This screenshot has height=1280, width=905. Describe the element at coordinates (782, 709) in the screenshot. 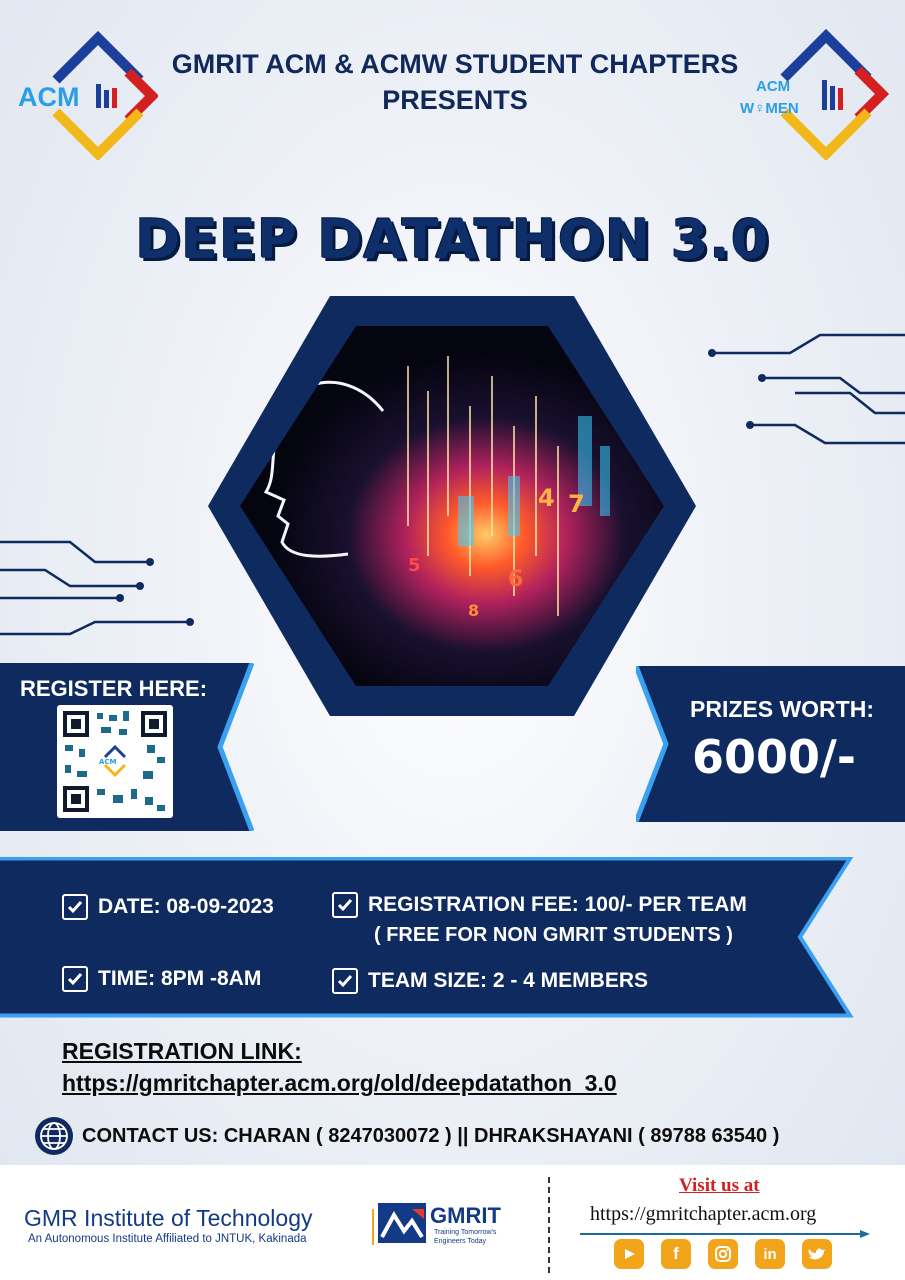

I see `prizes-label: PRIZES WORTH:` at that location.